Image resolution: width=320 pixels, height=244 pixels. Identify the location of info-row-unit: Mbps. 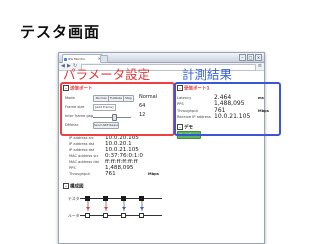
(153, 174).